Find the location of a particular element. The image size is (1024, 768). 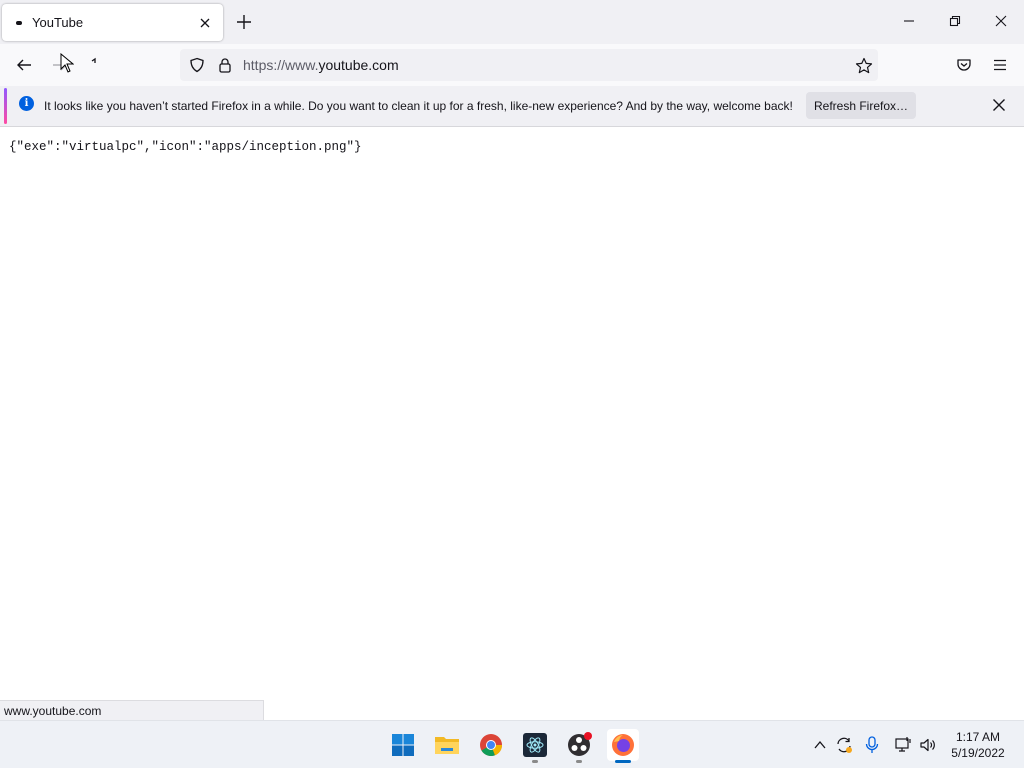

electron-running-indicator is located at coordinates (535, 761).